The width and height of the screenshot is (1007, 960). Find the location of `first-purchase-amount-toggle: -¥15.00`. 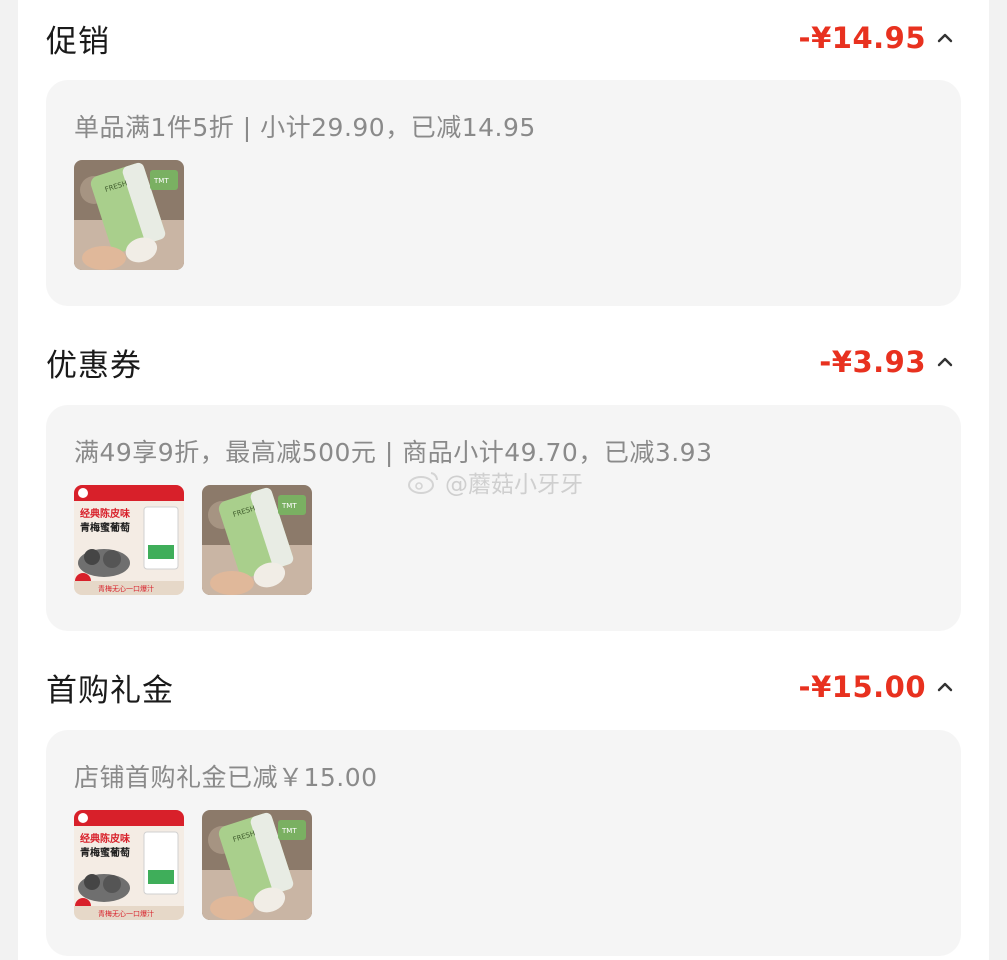

first-purchase-amount-toggle: -¥15.00 is located at coordinates (877, 687).